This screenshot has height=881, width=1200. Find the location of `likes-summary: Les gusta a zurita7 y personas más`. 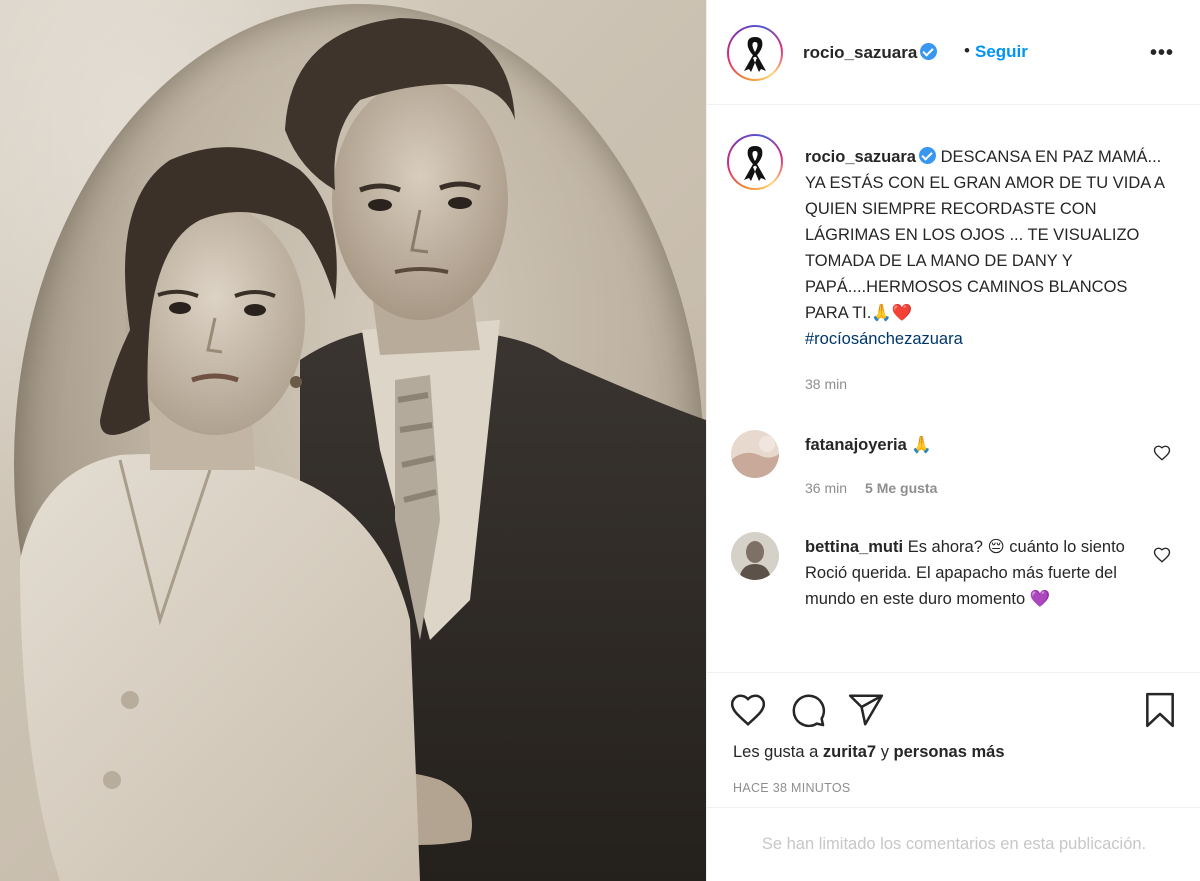

likes-summary: Les gusta a zurita7 y personas más is located at coordinates (869, 752).